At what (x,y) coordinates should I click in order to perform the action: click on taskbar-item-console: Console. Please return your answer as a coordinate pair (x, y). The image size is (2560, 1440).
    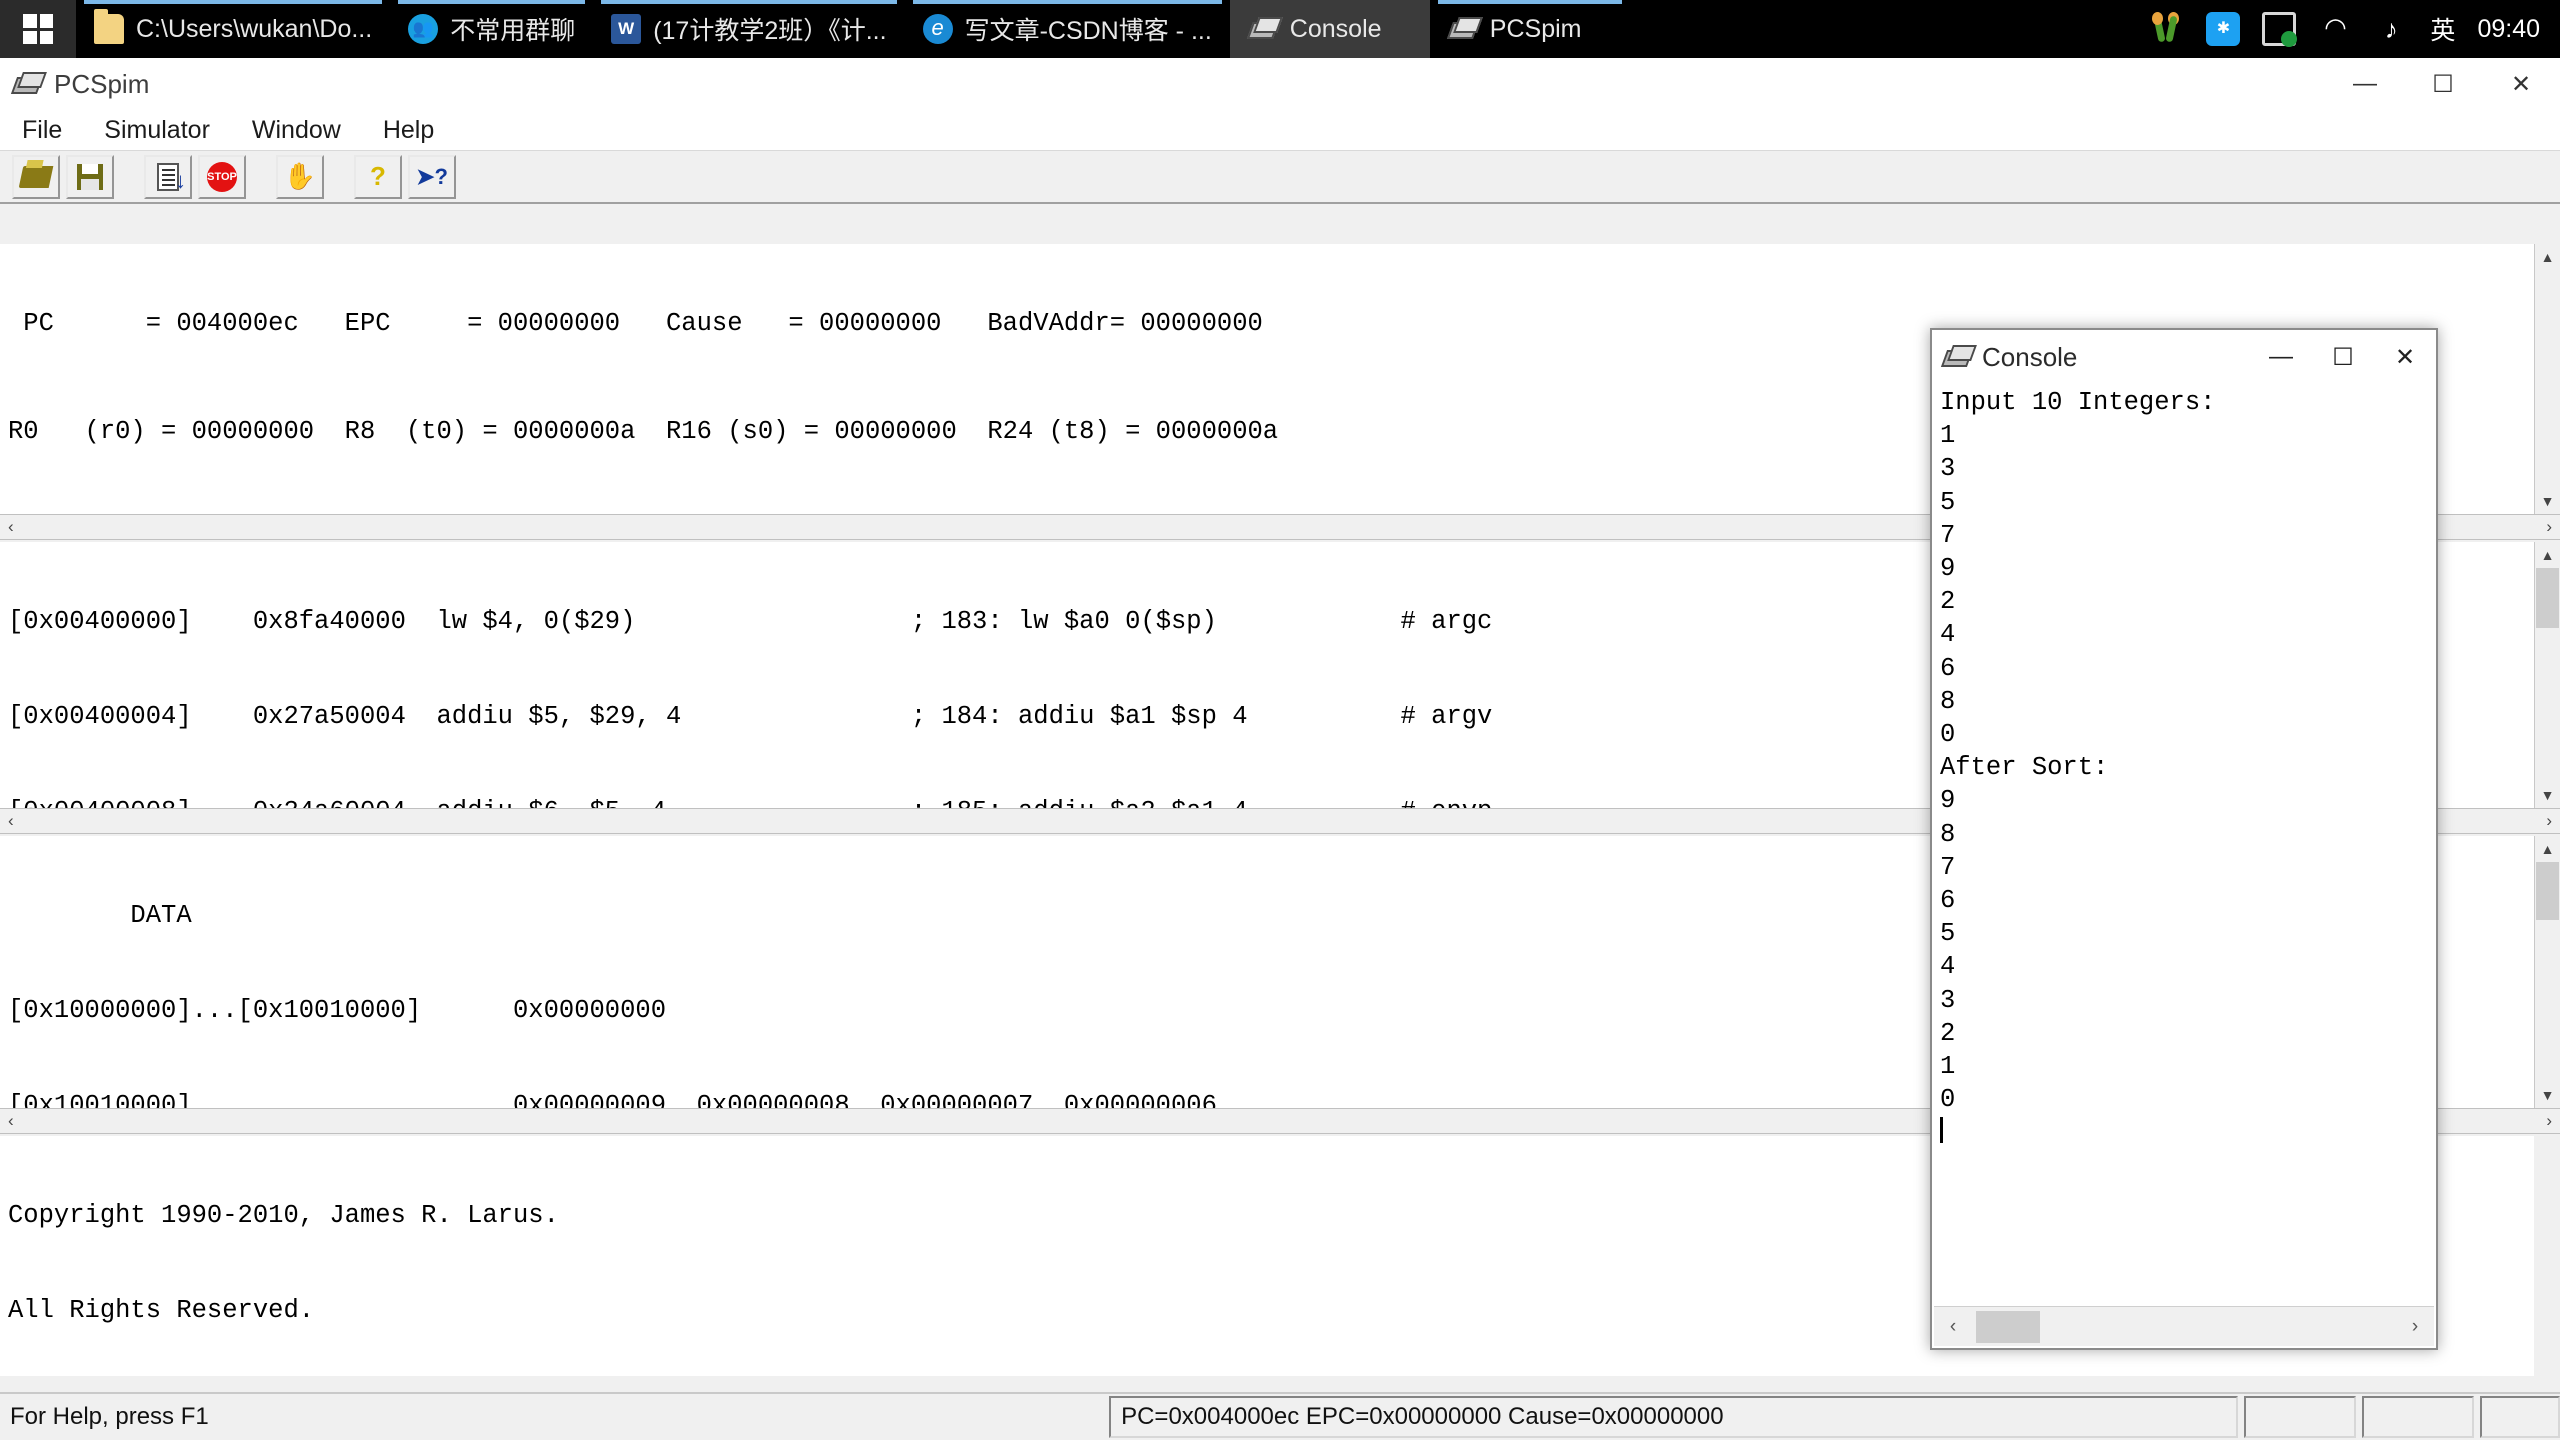
    Looking at the image, I should click on (1329, 29).